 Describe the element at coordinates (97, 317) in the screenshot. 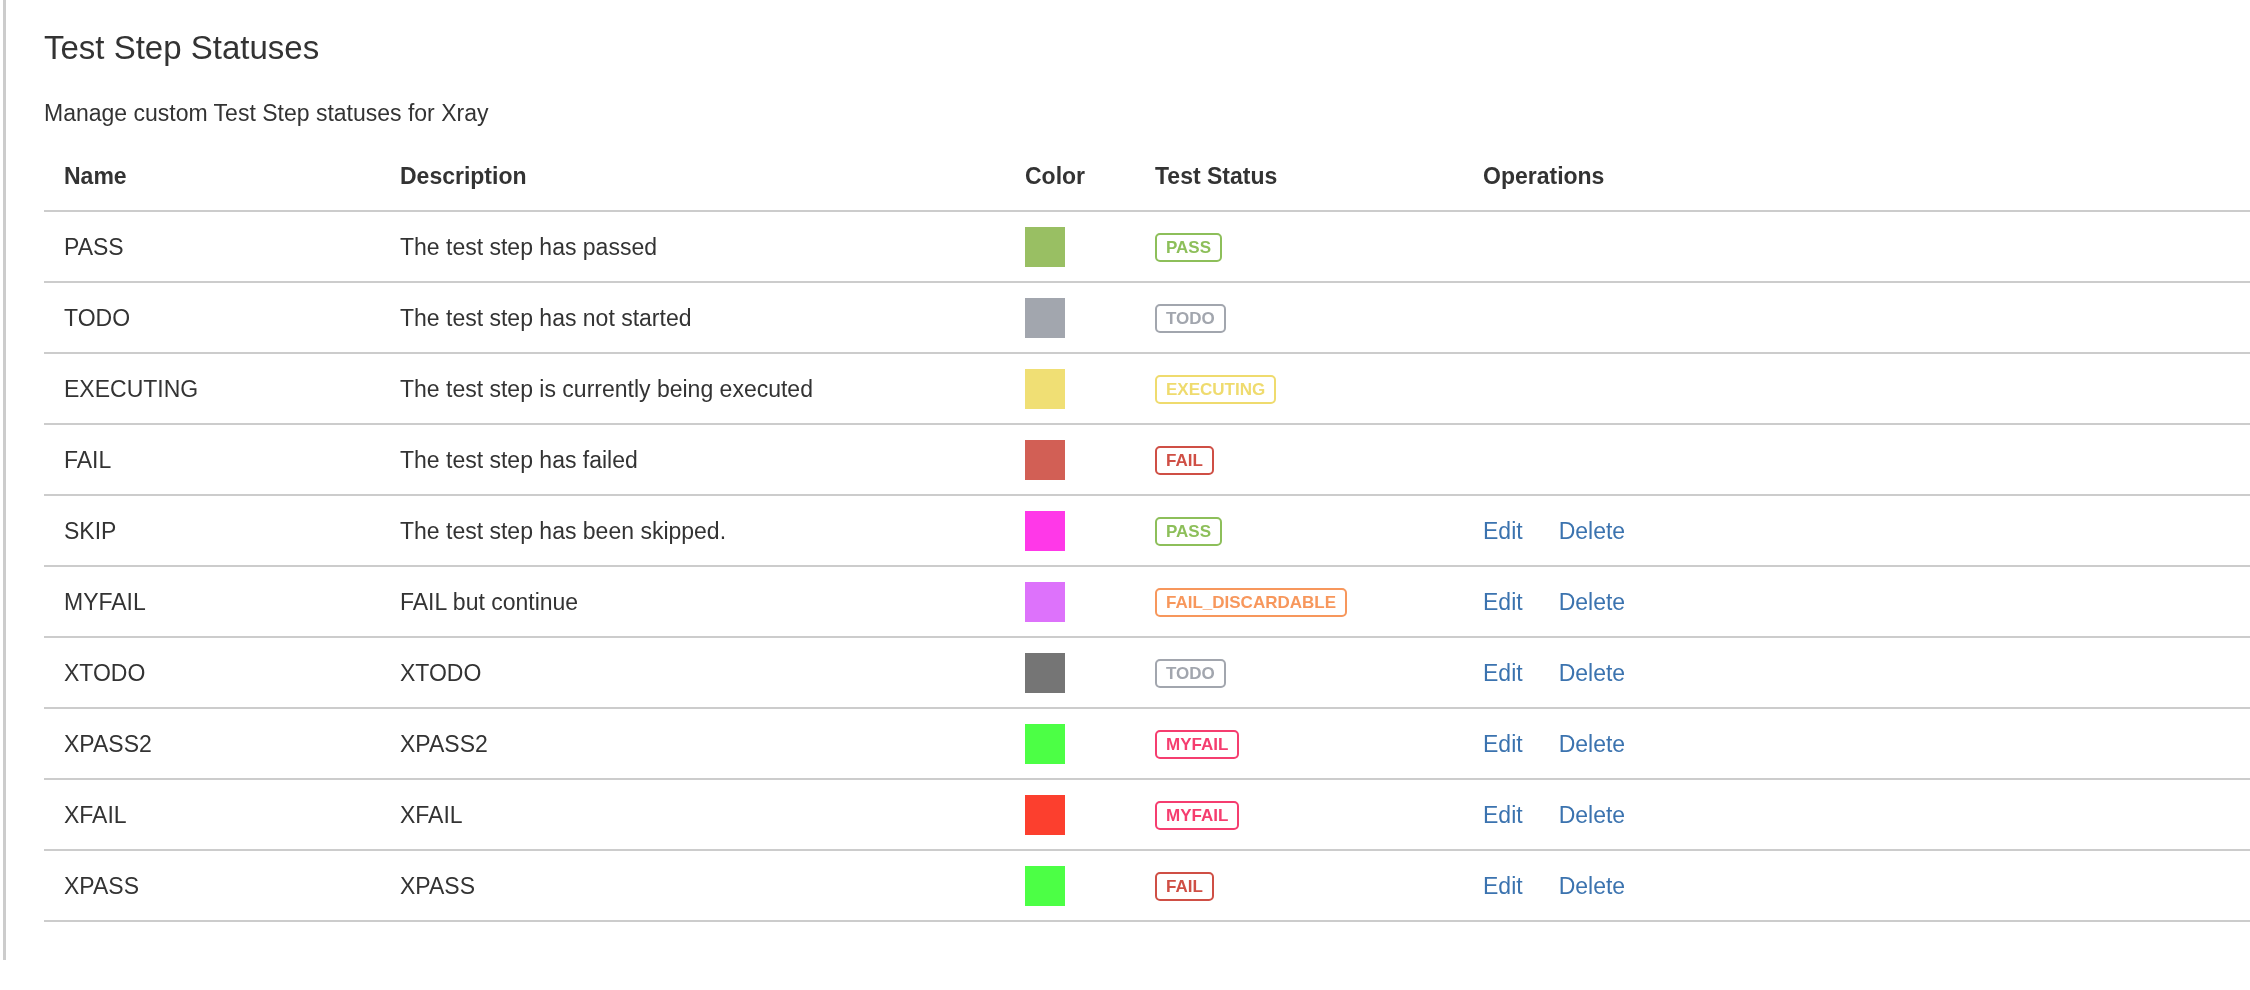

I see `status-name: TODO` at that location.